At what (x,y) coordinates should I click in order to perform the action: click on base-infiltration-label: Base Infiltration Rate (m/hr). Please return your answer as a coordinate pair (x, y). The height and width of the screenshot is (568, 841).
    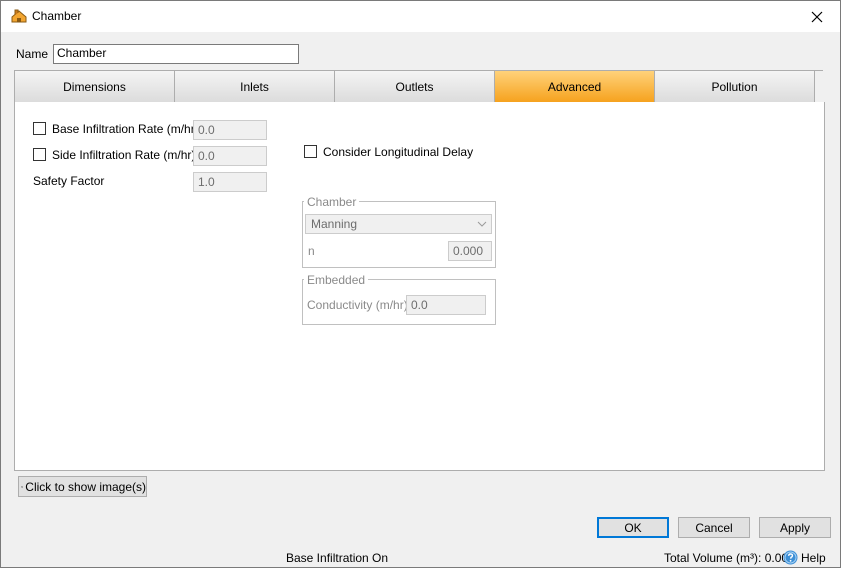
    Looking at the image, I should click on (125, 129).